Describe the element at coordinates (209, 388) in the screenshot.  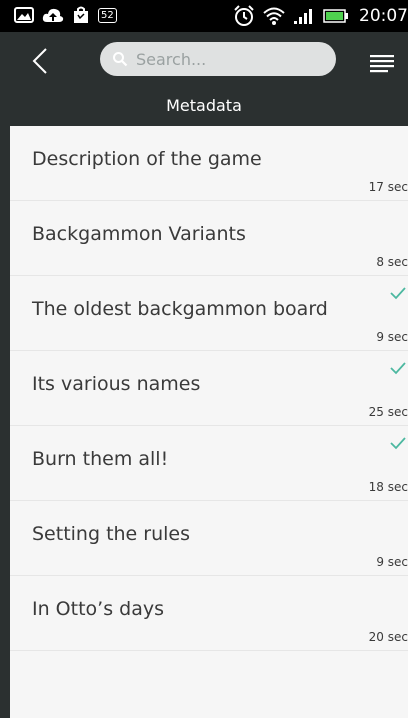
I see `list-item: Its various names 25 sec` at that location.